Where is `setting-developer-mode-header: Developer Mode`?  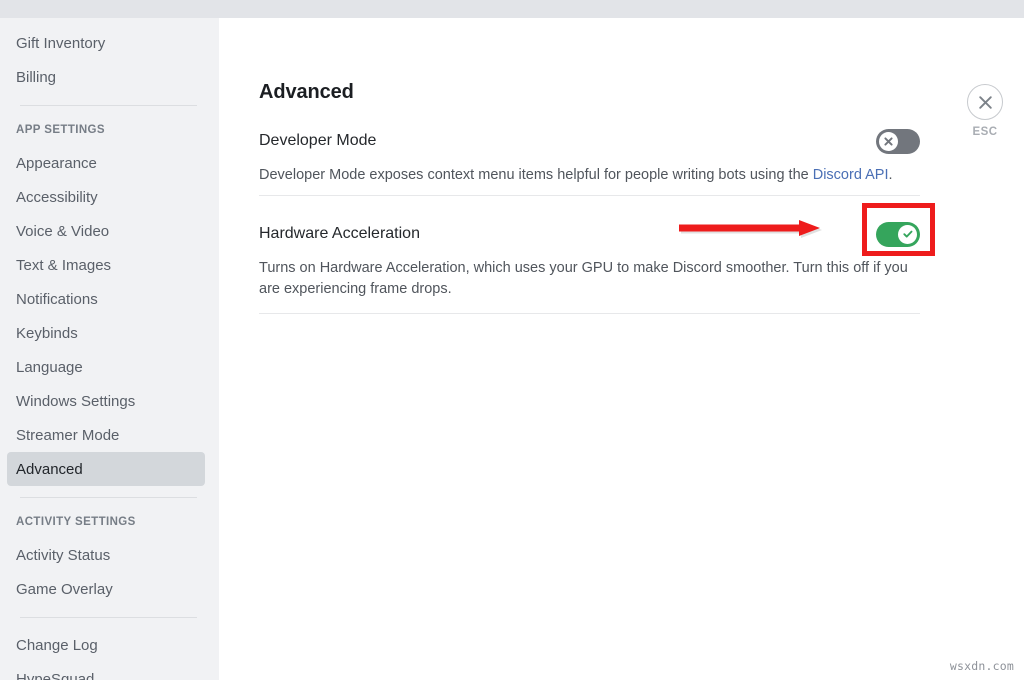 setting-developer-mode-header: Developer Mode is located at coordinates (589, 141).